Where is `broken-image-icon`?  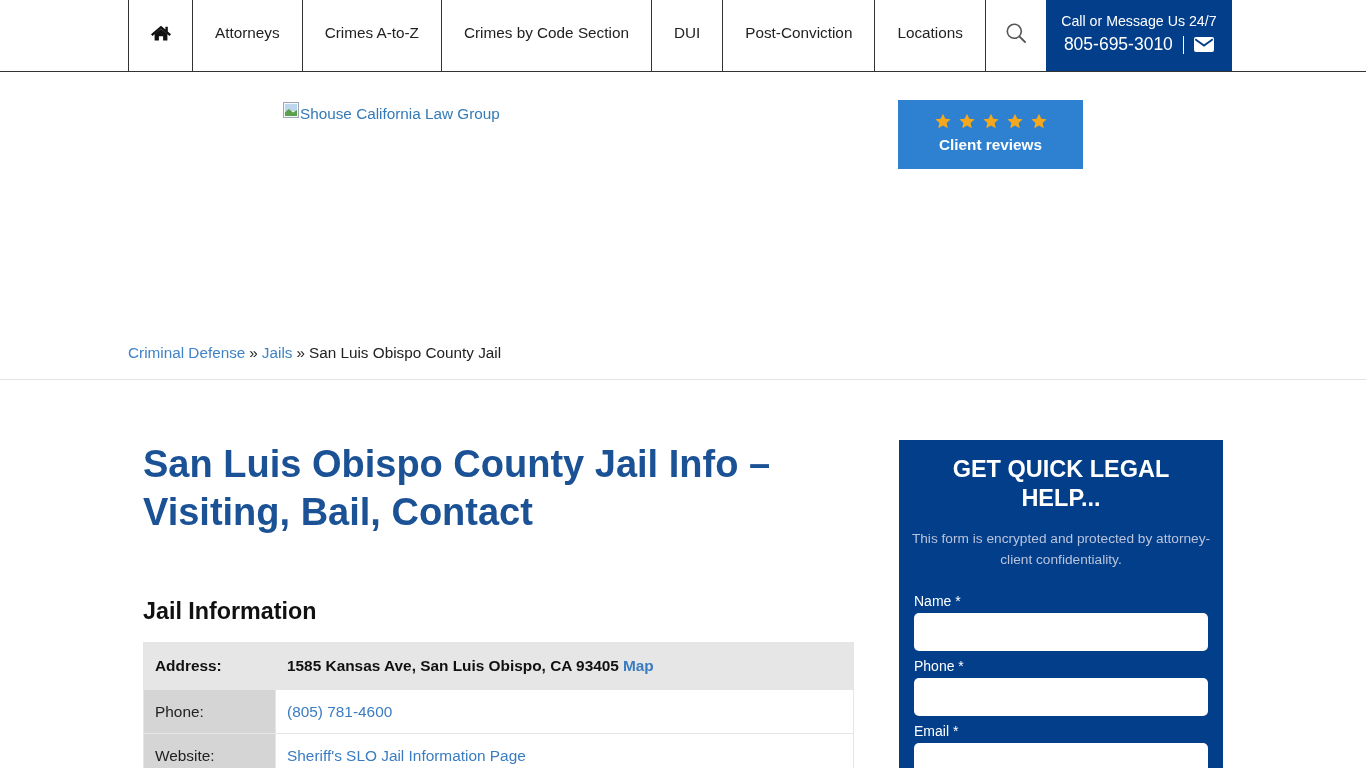 broken-image-icon is located at coordinates (291, 110).